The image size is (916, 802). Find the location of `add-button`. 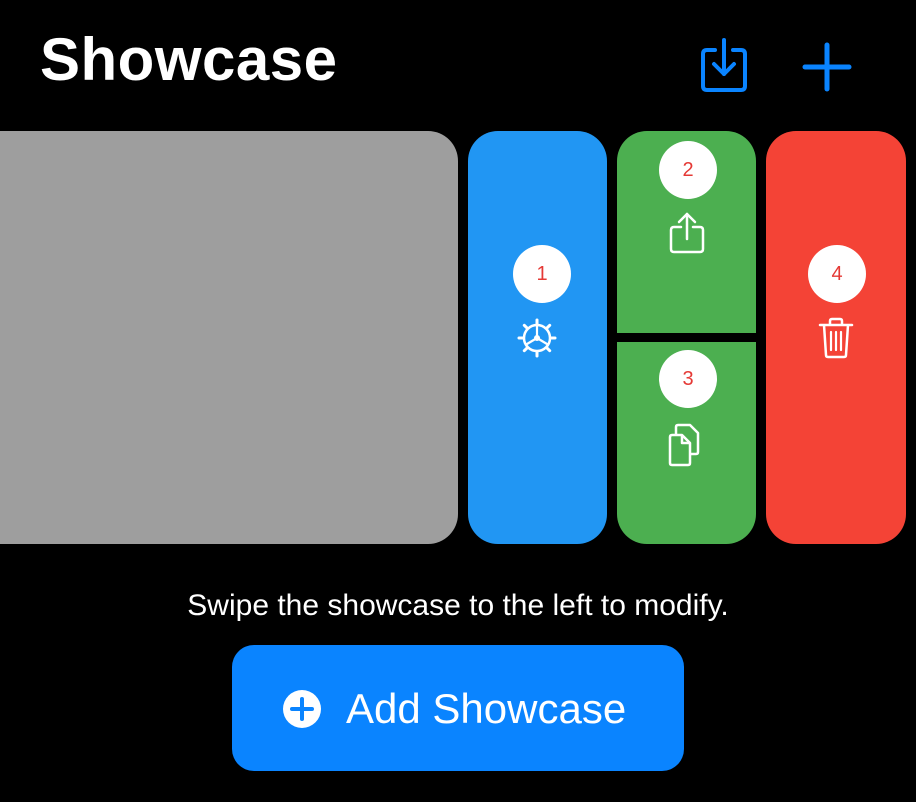

add-button is located at coordinates (827, 67).